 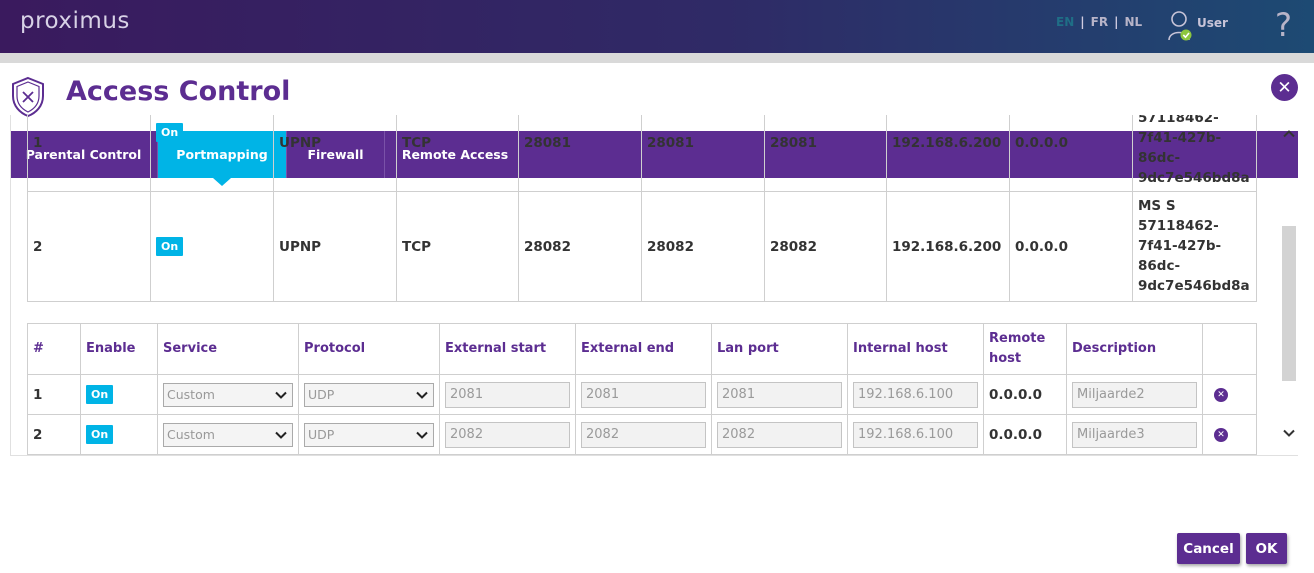 I want to click on header-actions, so click(x=1229, y=349).